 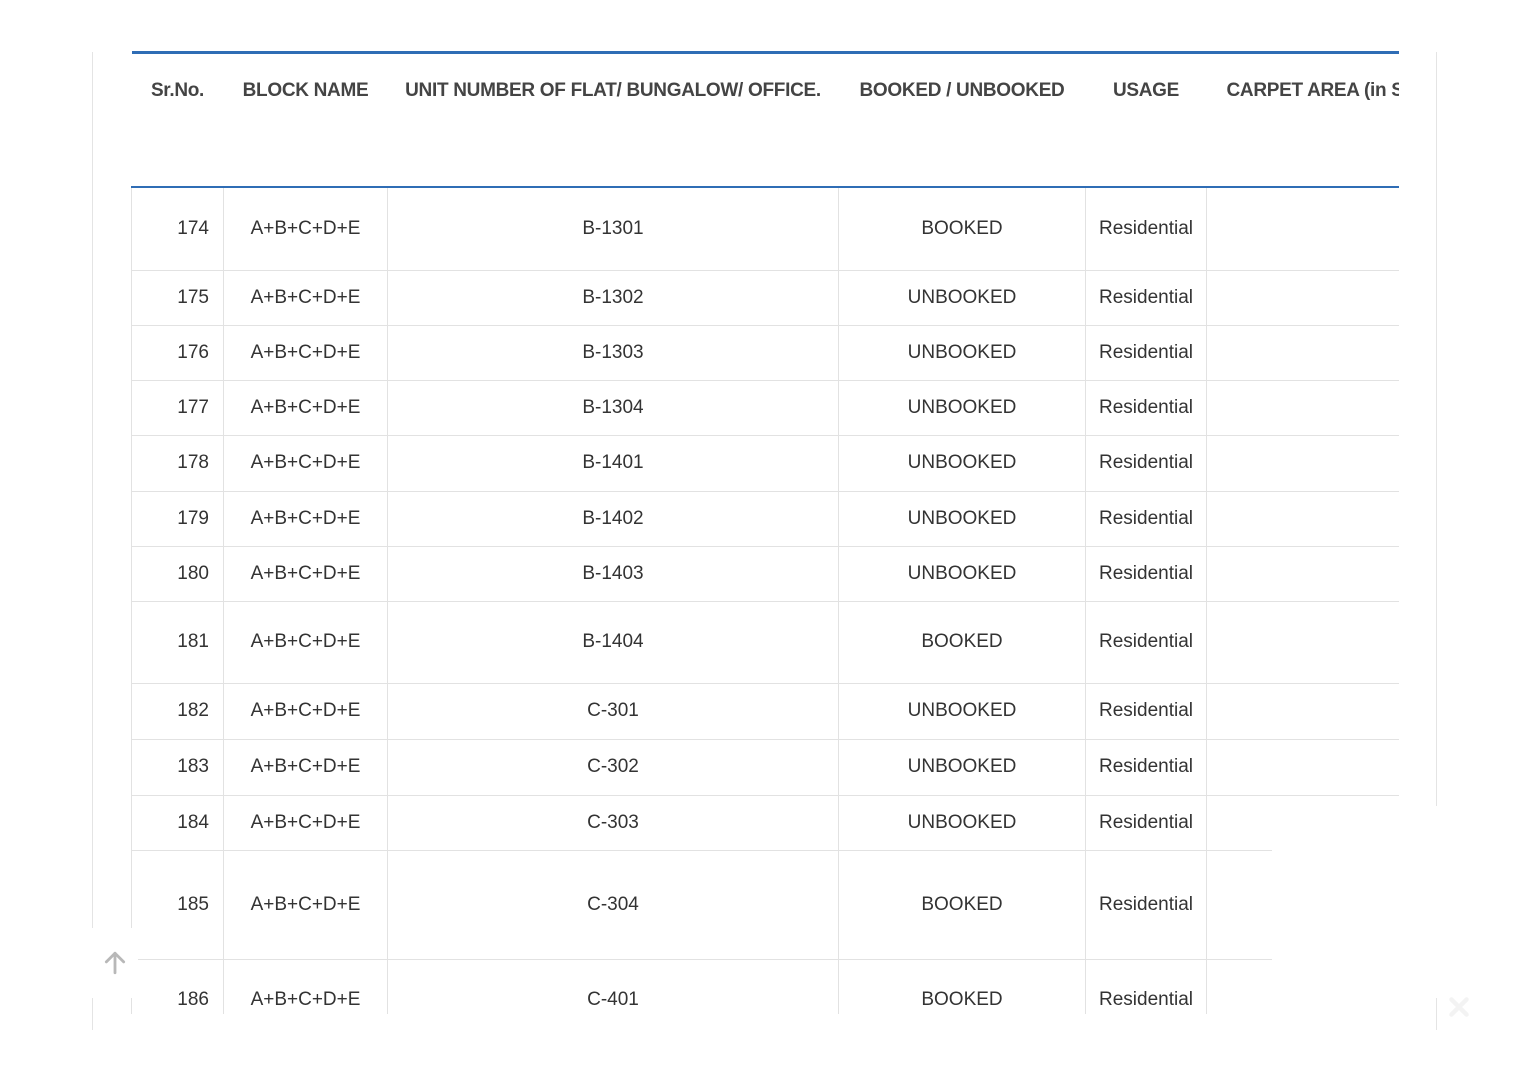 What do you see at coordinates (613, 767) in the screenshot?
I see `cell-unit-number: C-302` at bounding box center [613, 767].